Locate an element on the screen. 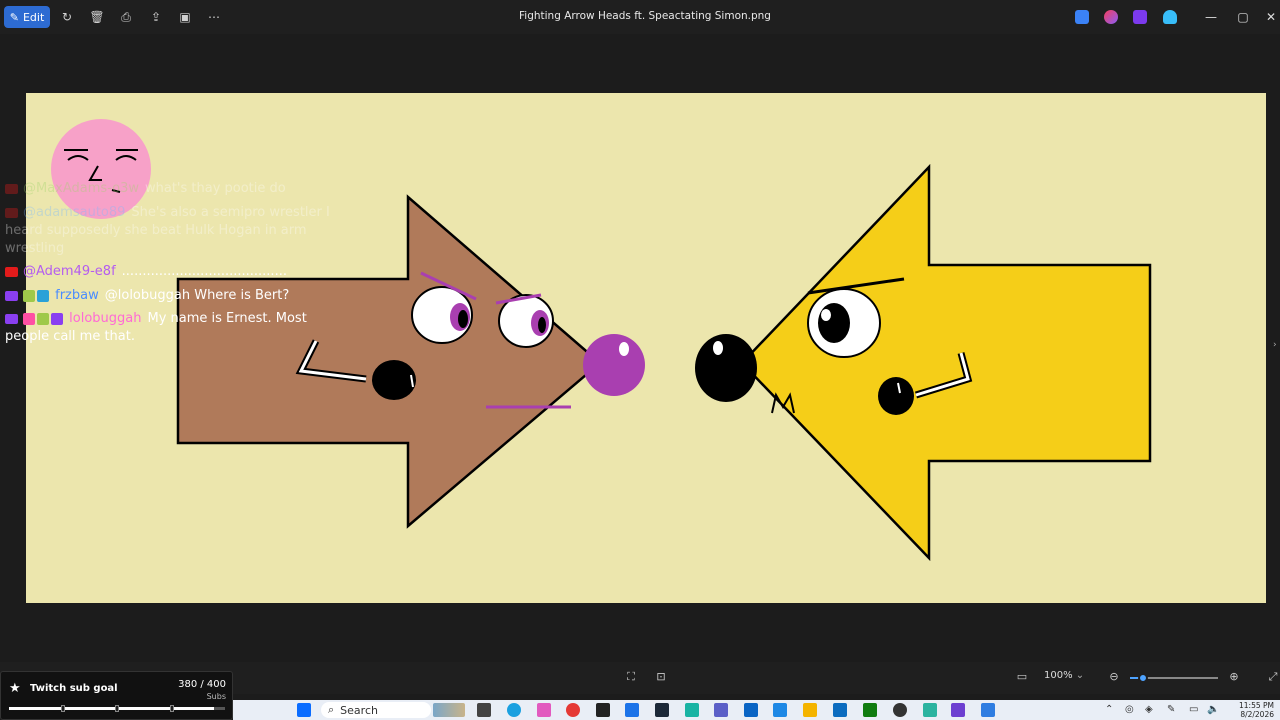 The image size is (1280, 720). windows-taskbar: ⌕ Search ⌃ ◎ ◈ ✎ ▭ 🔈 11:55 PM 8/2/2026 is located at coordinates (756, 710).